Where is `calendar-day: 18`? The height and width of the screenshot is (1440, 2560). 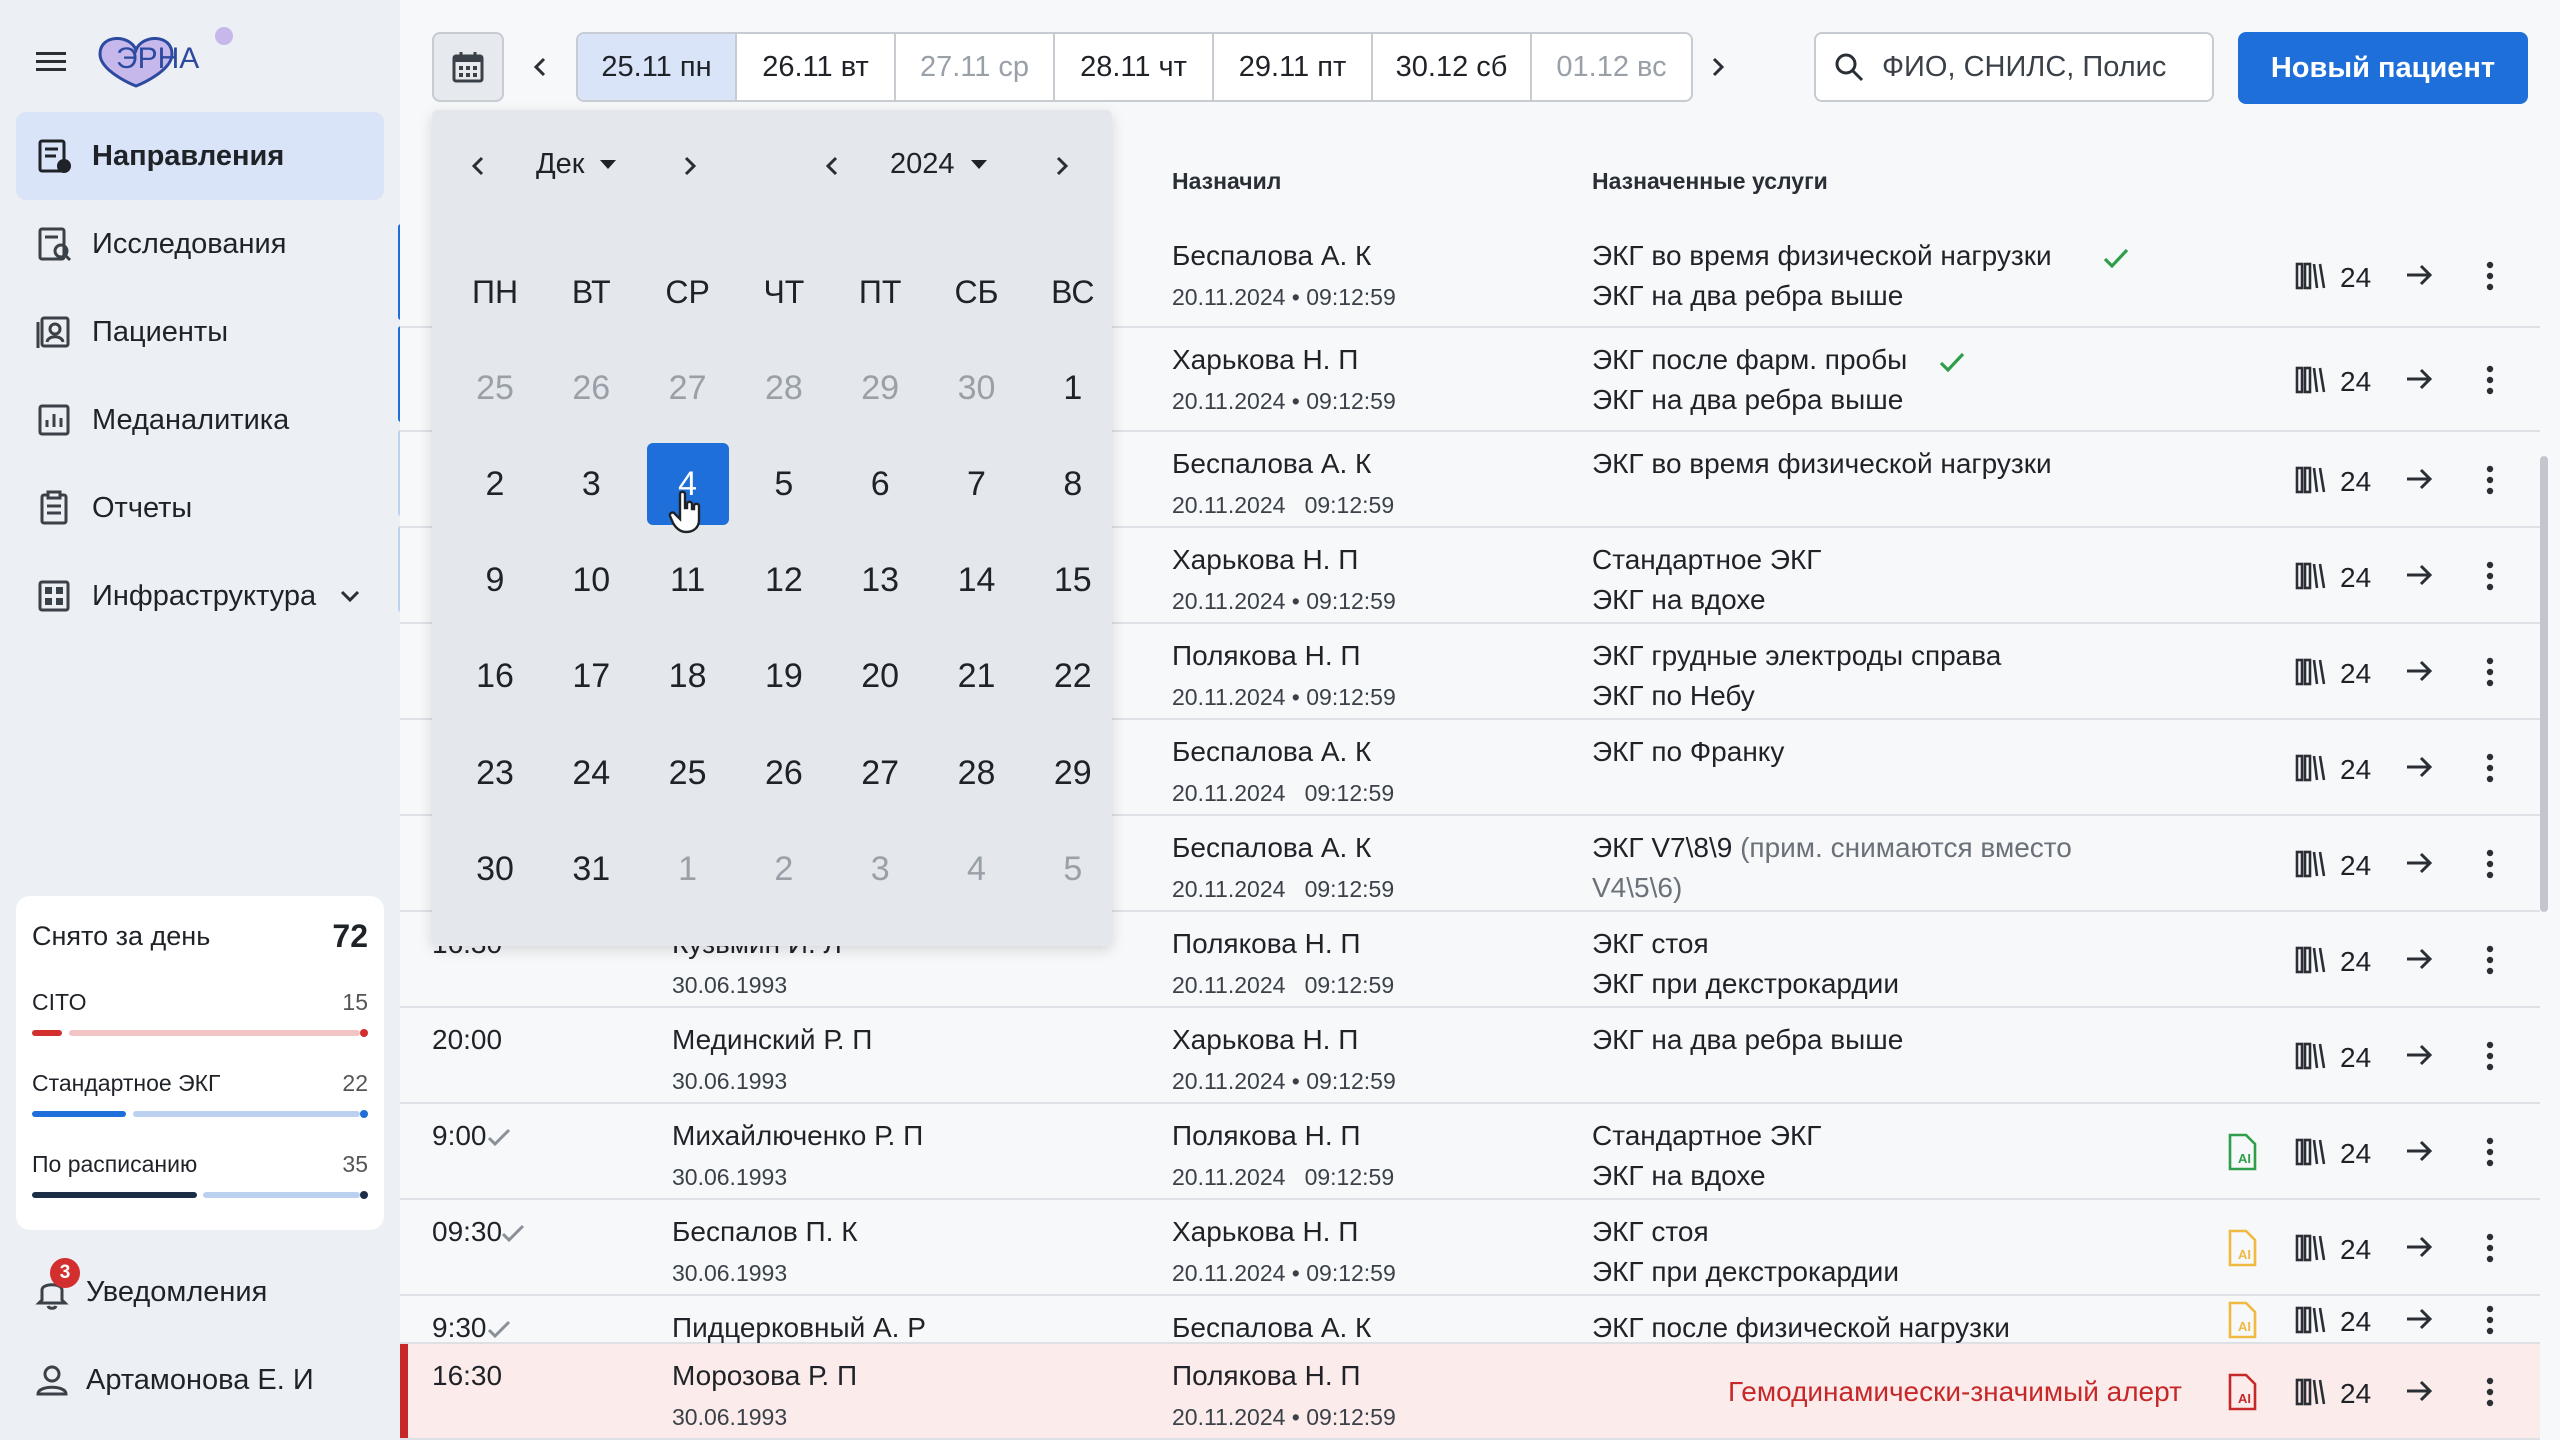 calendar-day: 18 is located at coordinates (688, 677).